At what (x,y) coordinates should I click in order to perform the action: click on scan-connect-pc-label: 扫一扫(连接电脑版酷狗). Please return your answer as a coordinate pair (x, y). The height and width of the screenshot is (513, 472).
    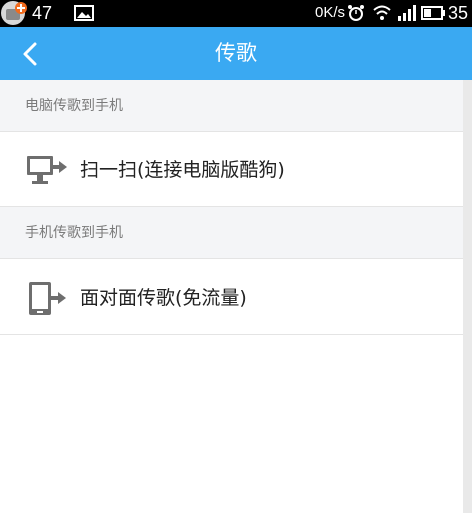
    Looking at the image, I should click on (182, 170).